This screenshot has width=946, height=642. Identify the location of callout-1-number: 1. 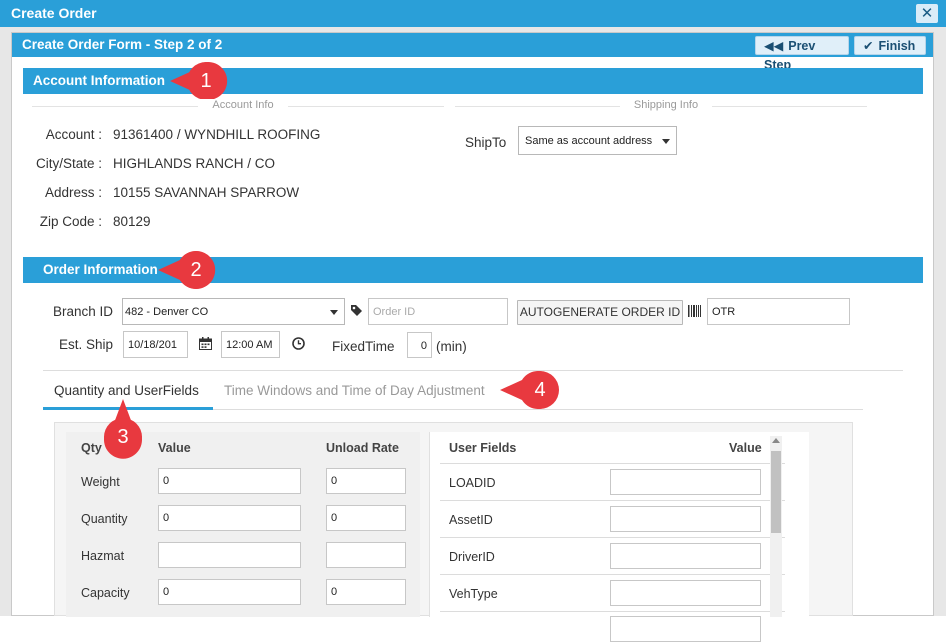
(206, 81).